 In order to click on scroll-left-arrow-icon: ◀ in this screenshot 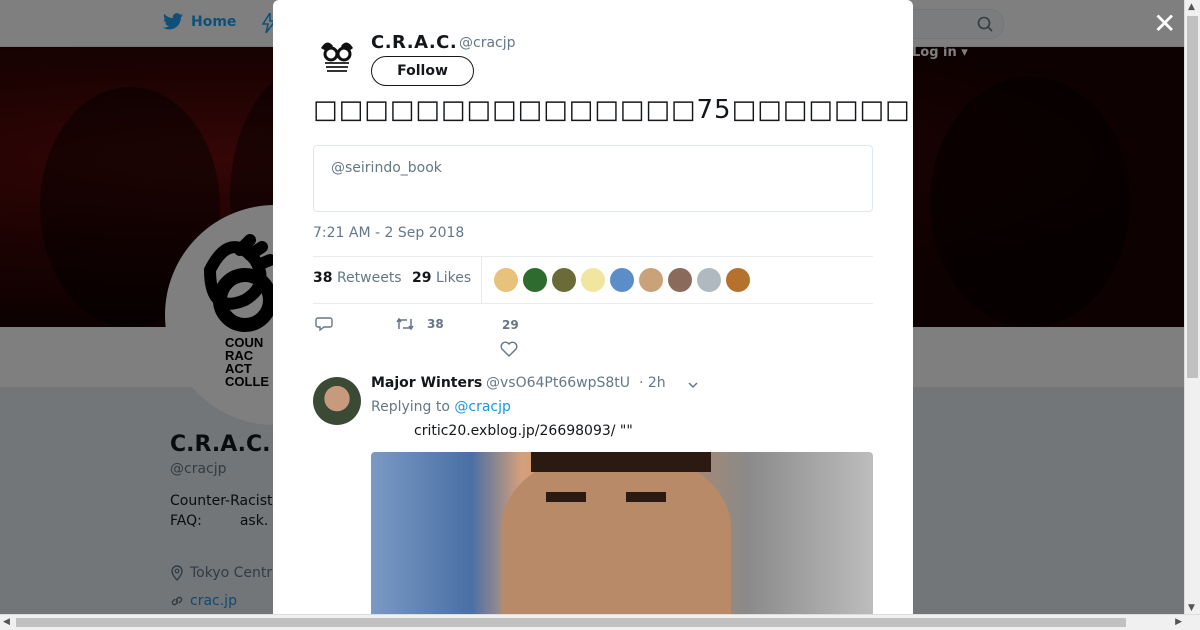, I will do `click(6, 622)`.